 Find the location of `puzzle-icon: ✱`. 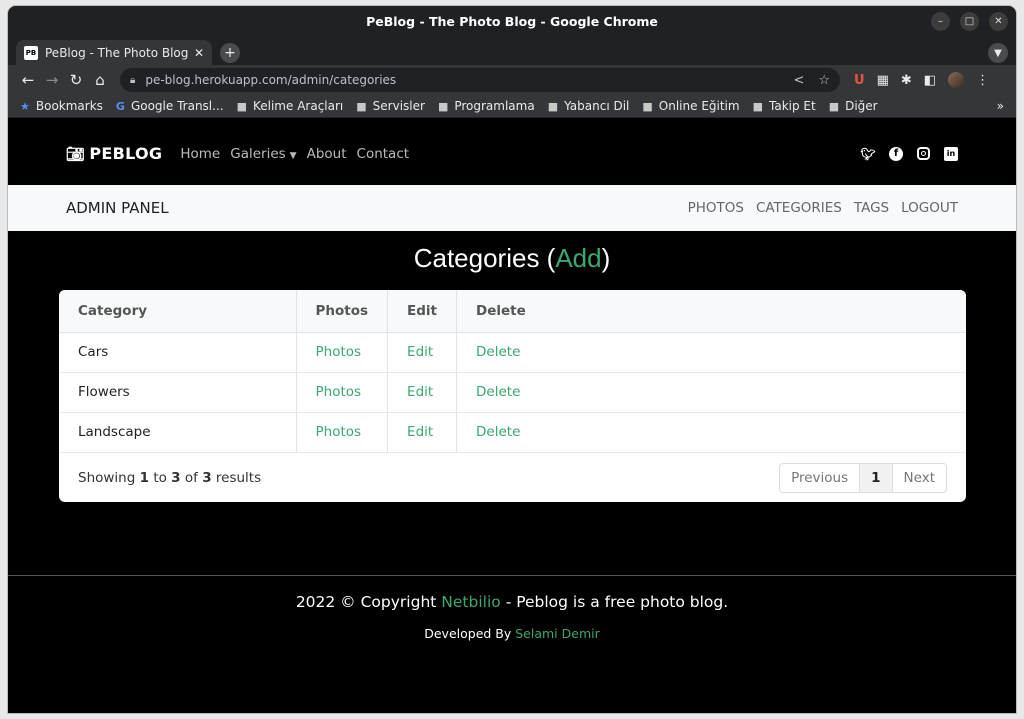

puzzle-icon: ✱ is located at coordinates (906, 80).